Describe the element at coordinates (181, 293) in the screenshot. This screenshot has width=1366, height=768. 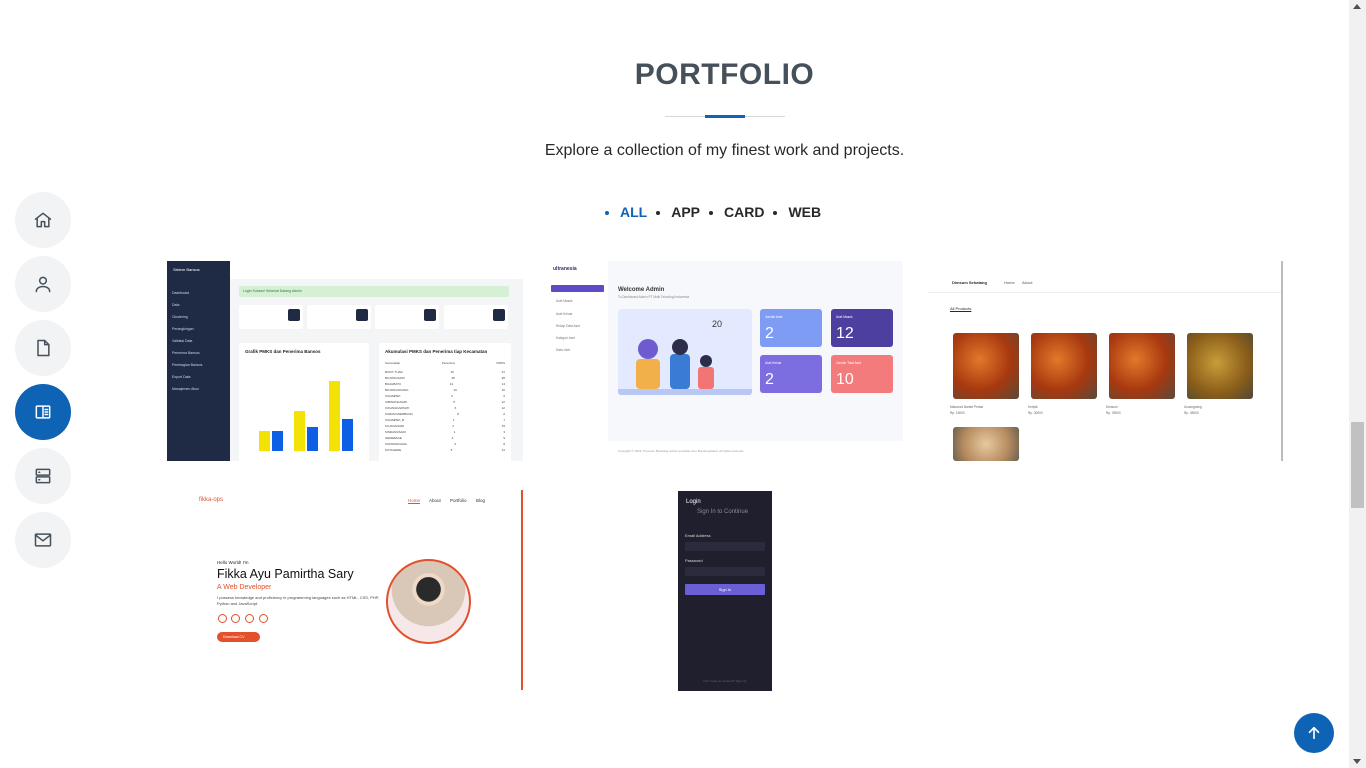
I see `preview-menu-item: Dashboard` at that location.